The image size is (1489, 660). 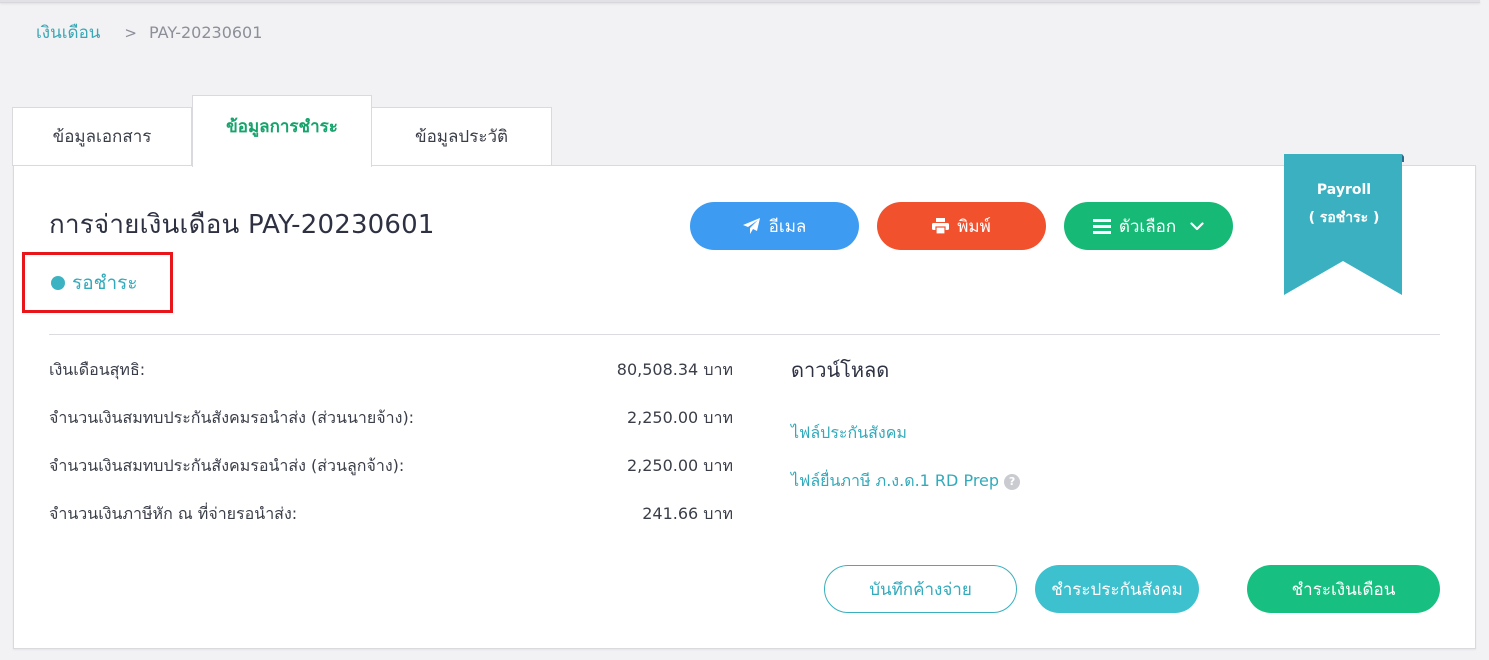 I want to click on email-button: อีเมล, so click(x=774, y=226).